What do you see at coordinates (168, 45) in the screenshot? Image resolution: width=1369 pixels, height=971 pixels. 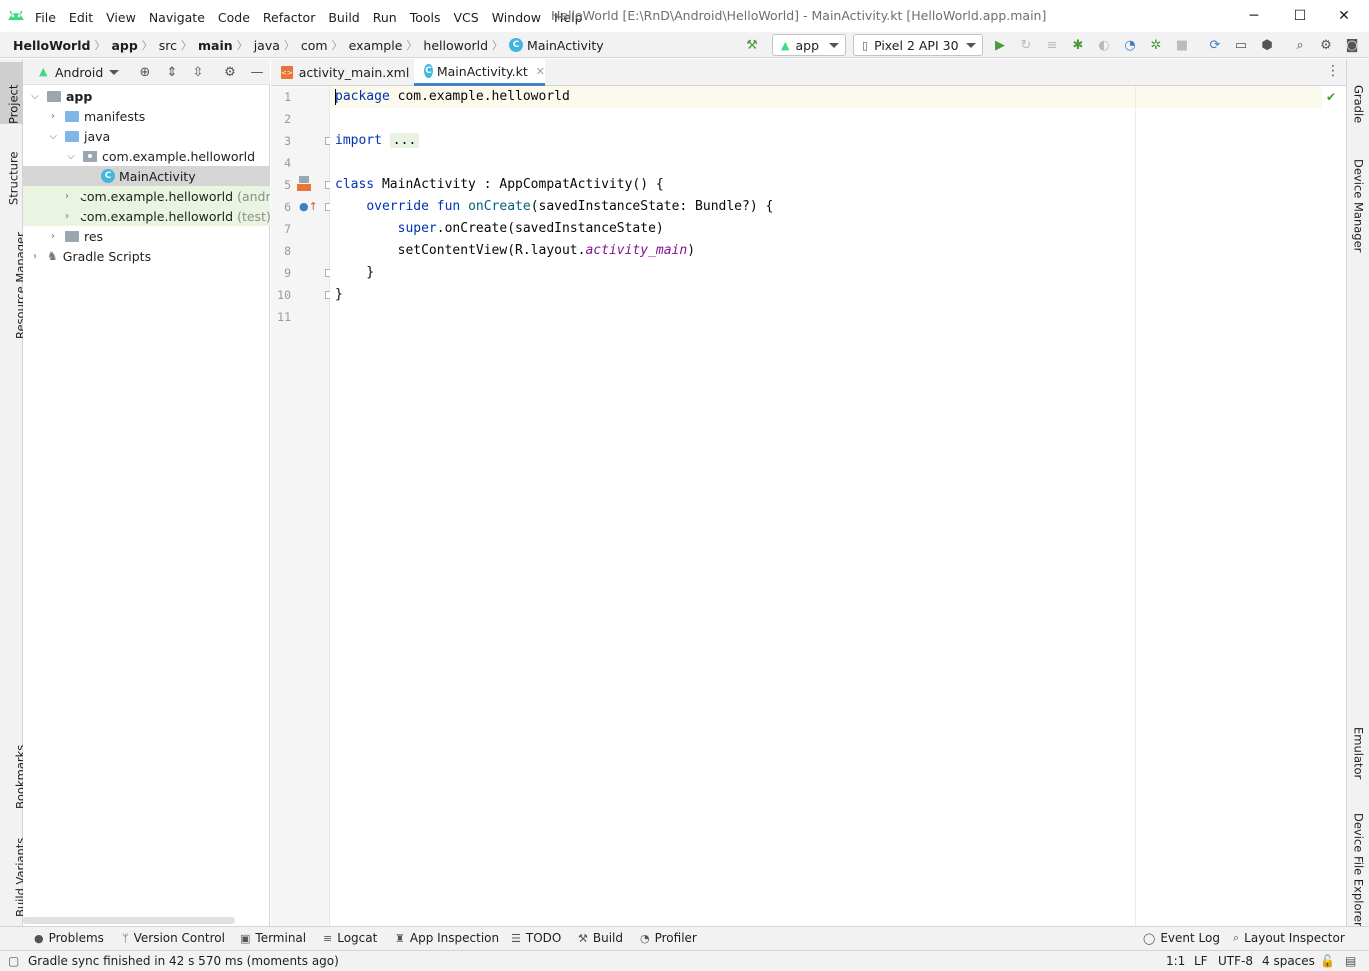 I see `breadcrumb-src: src` at bounding box center [168, 45].